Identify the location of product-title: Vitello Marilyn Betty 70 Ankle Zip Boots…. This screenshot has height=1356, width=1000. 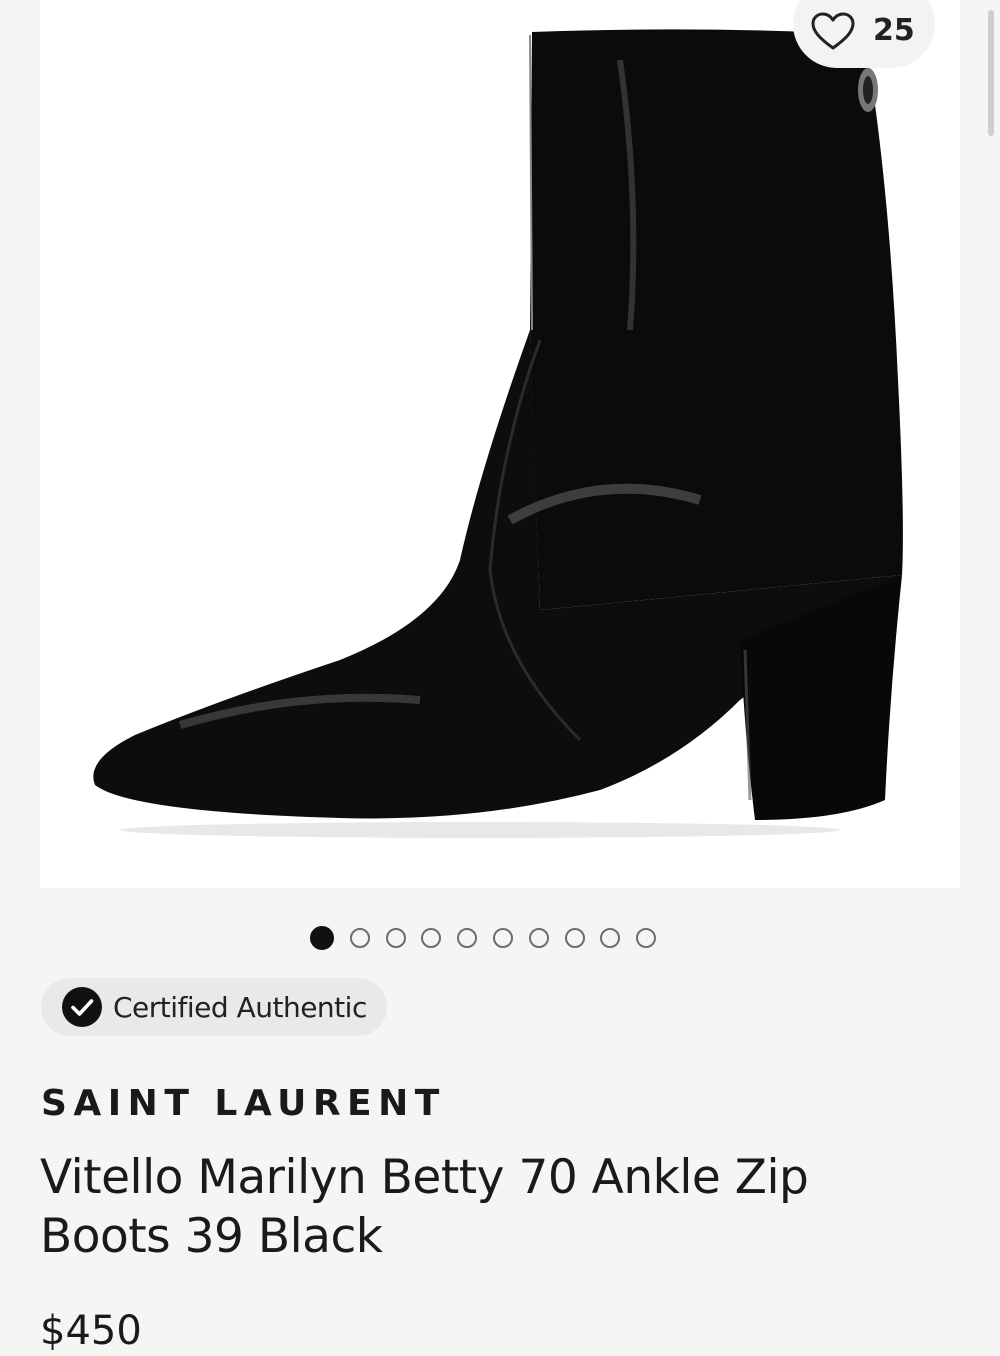
(424, 1207).